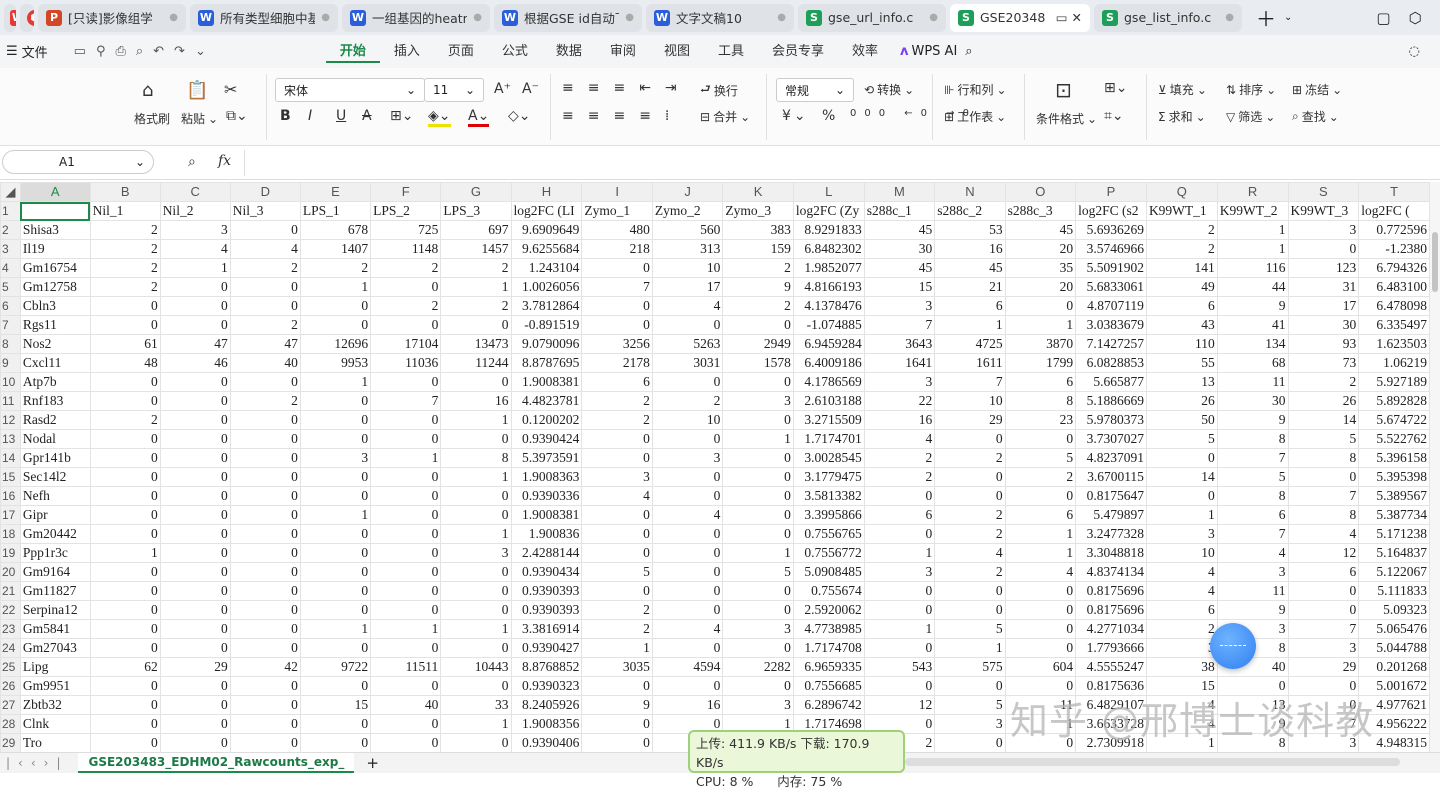 This screenshot has width=1440, height=791. What do you see at coordinates (11, 268) in the screenshot?
I see `row-header: 4` at bounding box center [11, 268].